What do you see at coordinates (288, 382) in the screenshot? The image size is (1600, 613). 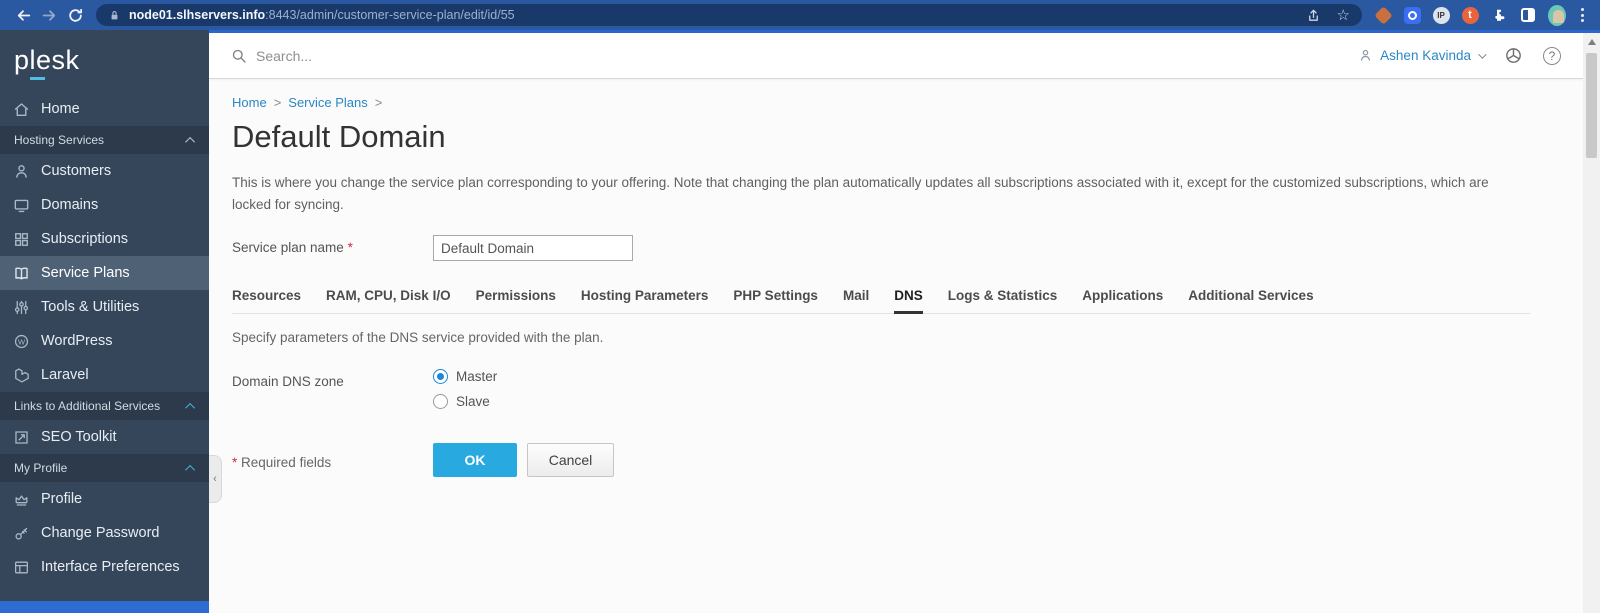 I see `dns-zone-label: Domain DNS zone` at bounding box center [288, 382].